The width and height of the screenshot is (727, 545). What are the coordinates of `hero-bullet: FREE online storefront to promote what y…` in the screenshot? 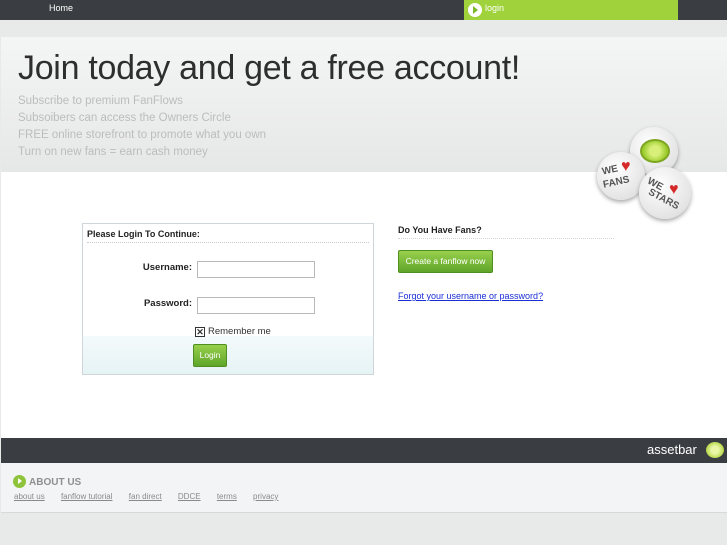 It's located at (142, 135).